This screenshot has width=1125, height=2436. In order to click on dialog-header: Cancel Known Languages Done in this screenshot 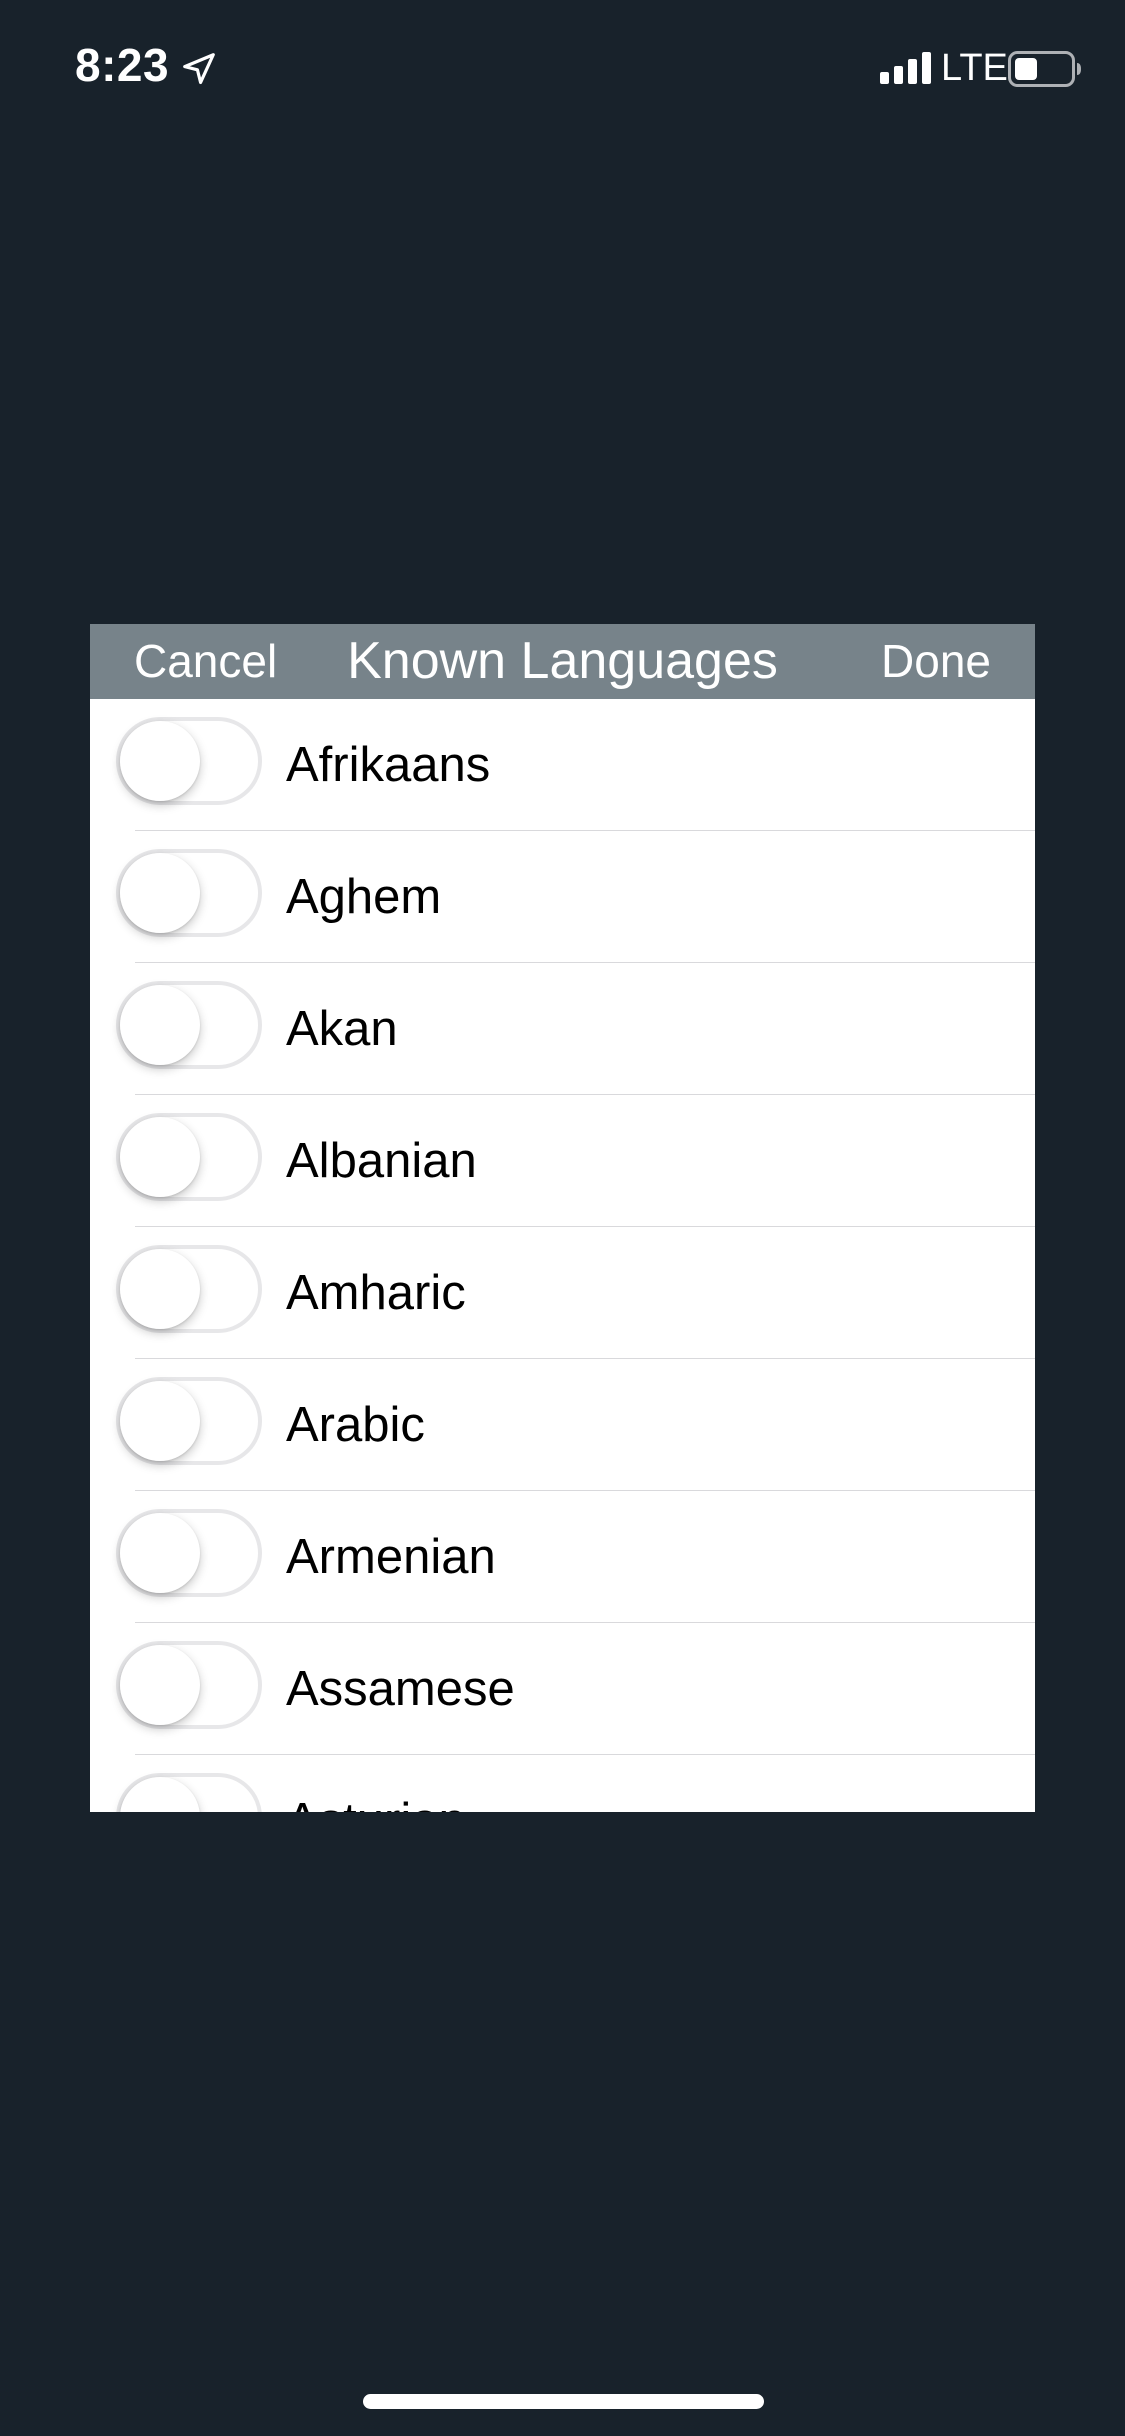, I will do `click(562, 661)`.